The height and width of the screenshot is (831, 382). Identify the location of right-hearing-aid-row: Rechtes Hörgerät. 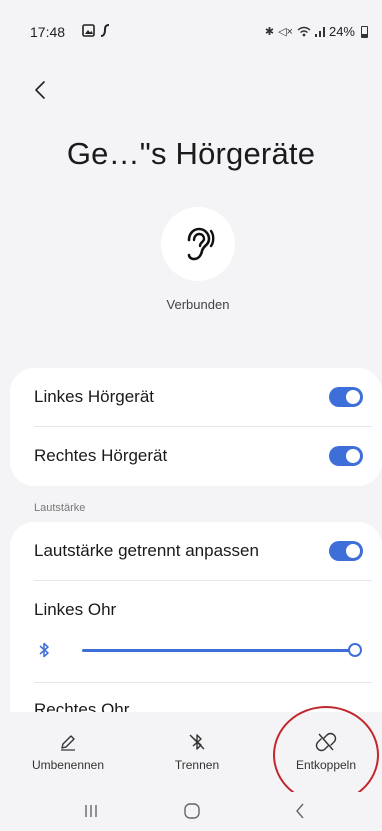
(196, 456).